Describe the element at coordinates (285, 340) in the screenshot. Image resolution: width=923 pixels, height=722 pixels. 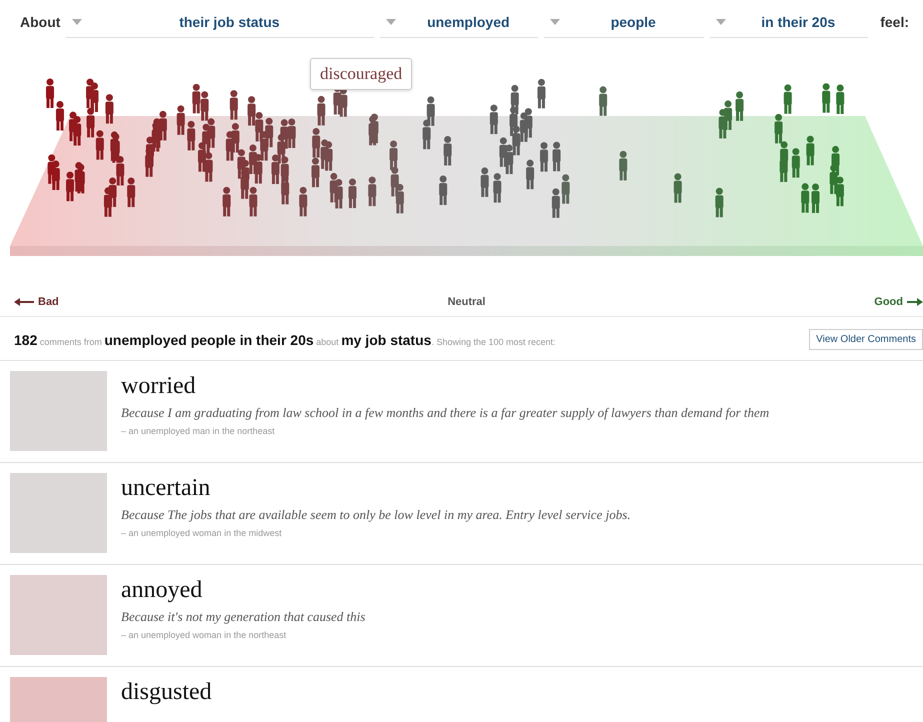
I see `summary-text: 182 comments from unemployed people in their 20s about my job status. Showing the 100 most recent:` at that location.